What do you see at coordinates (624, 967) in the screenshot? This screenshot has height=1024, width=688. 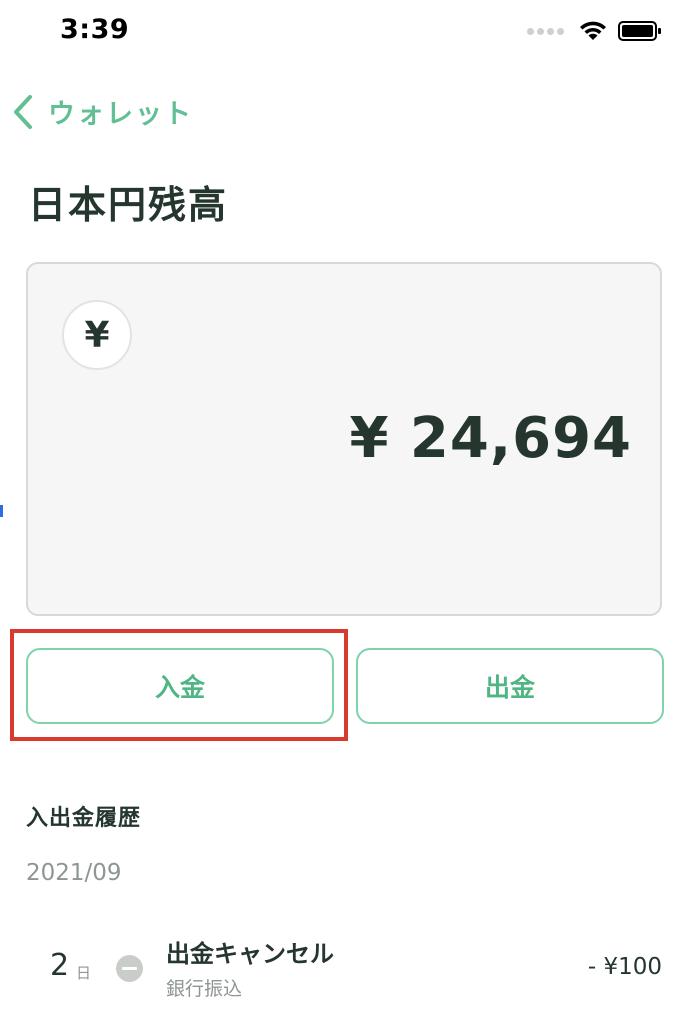 I see `transaction-amount: - ¥100` at bounding box center [624, 967].